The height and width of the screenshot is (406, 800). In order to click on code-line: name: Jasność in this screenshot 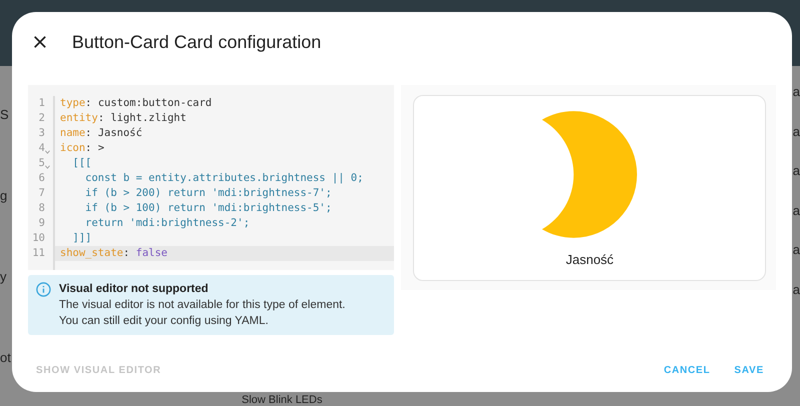, I will do `click(101, 133)`.